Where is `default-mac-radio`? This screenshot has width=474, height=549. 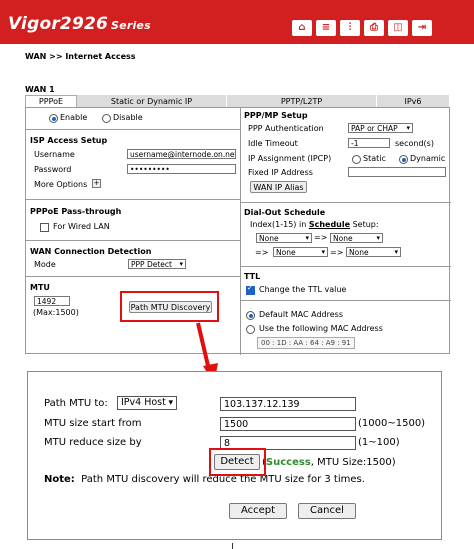 default-mac-radio is located at coordinates (250, 315).